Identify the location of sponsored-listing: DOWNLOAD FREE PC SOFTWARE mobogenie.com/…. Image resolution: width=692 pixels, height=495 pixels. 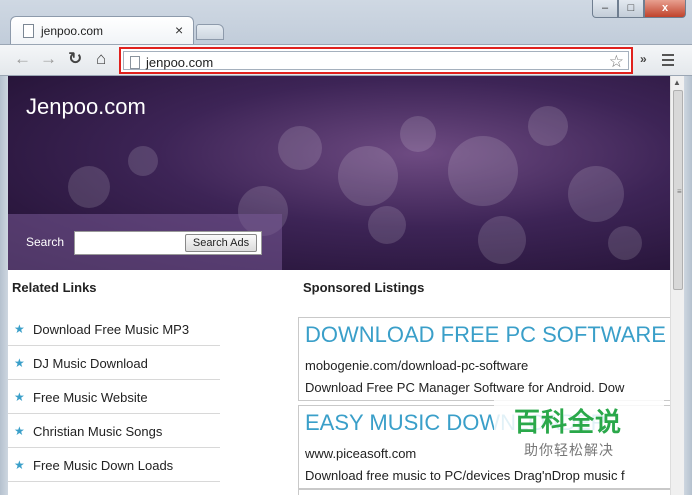
(484, 359).